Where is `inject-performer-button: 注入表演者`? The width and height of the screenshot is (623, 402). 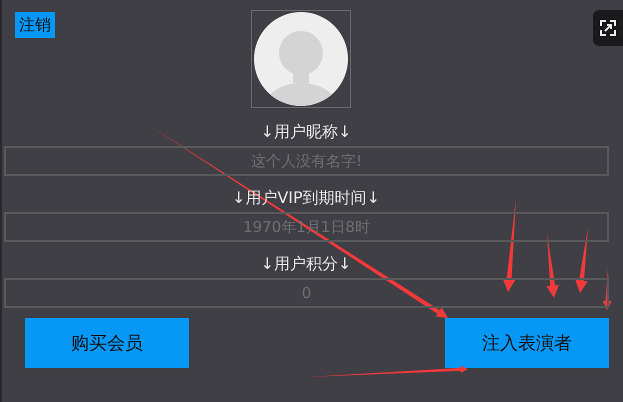
inject-performer-button: 注入表演者 is located at coordinates (527, 343).